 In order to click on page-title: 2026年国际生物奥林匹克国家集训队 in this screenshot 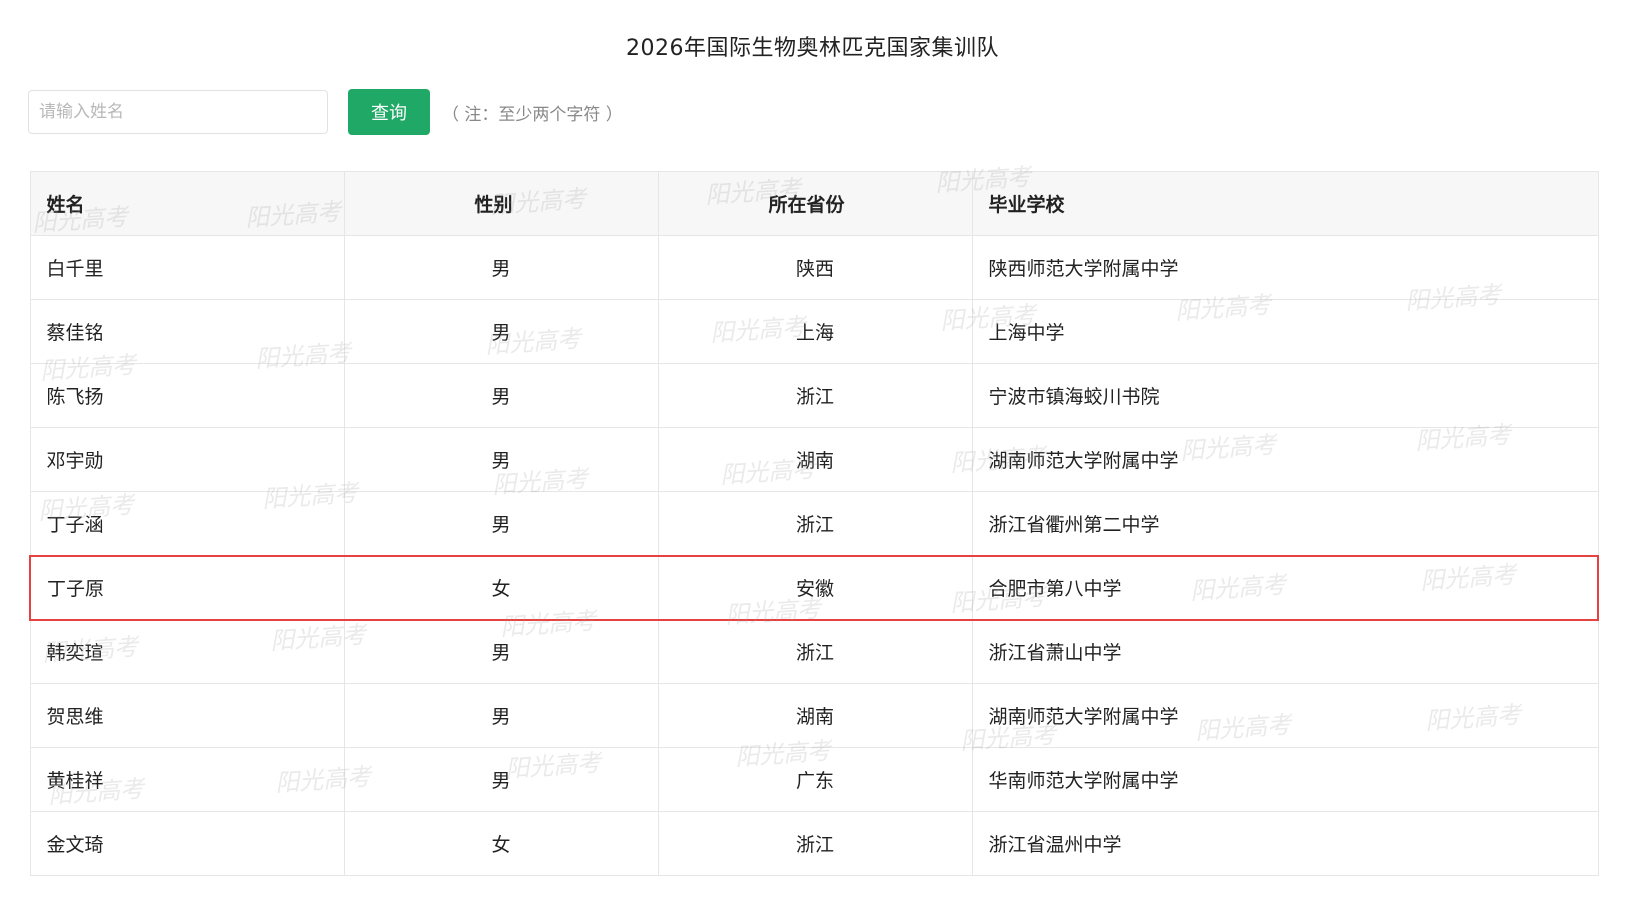, I will do `click(812, 48)`.